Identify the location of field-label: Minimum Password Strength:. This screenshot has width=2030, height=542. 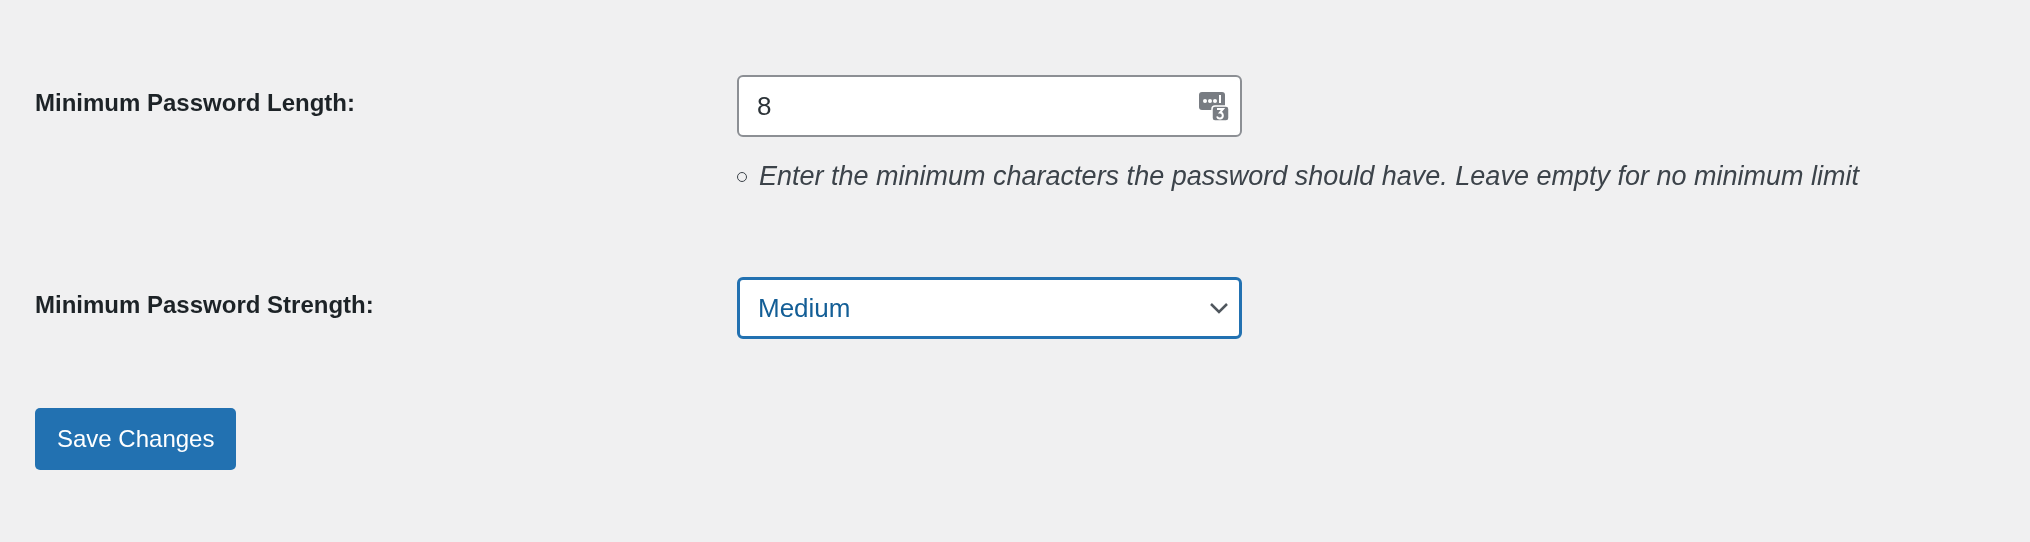
(205, 305).